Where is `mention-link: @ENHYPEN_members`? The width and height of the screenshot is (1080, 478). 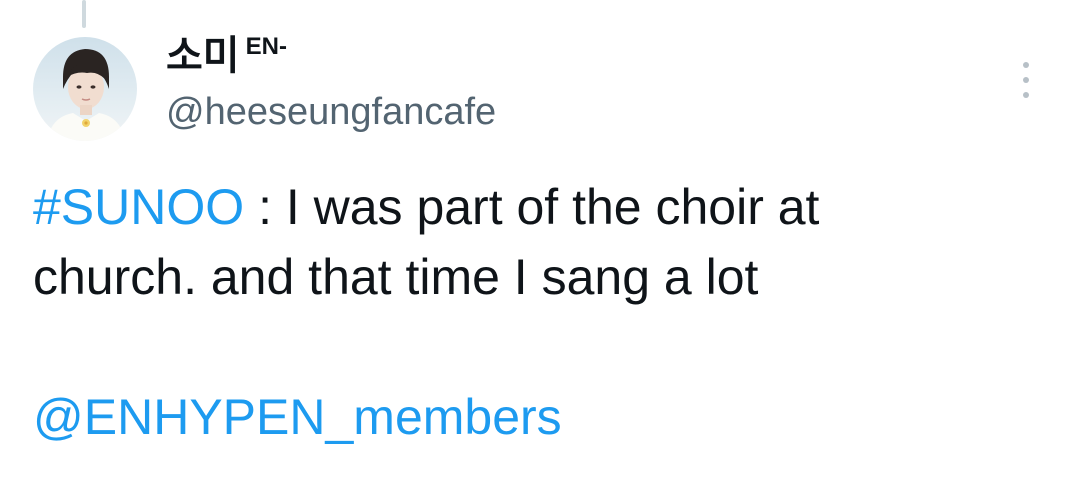 mention-link: @ENHYPEN_members is located at coordinates (297, 417).